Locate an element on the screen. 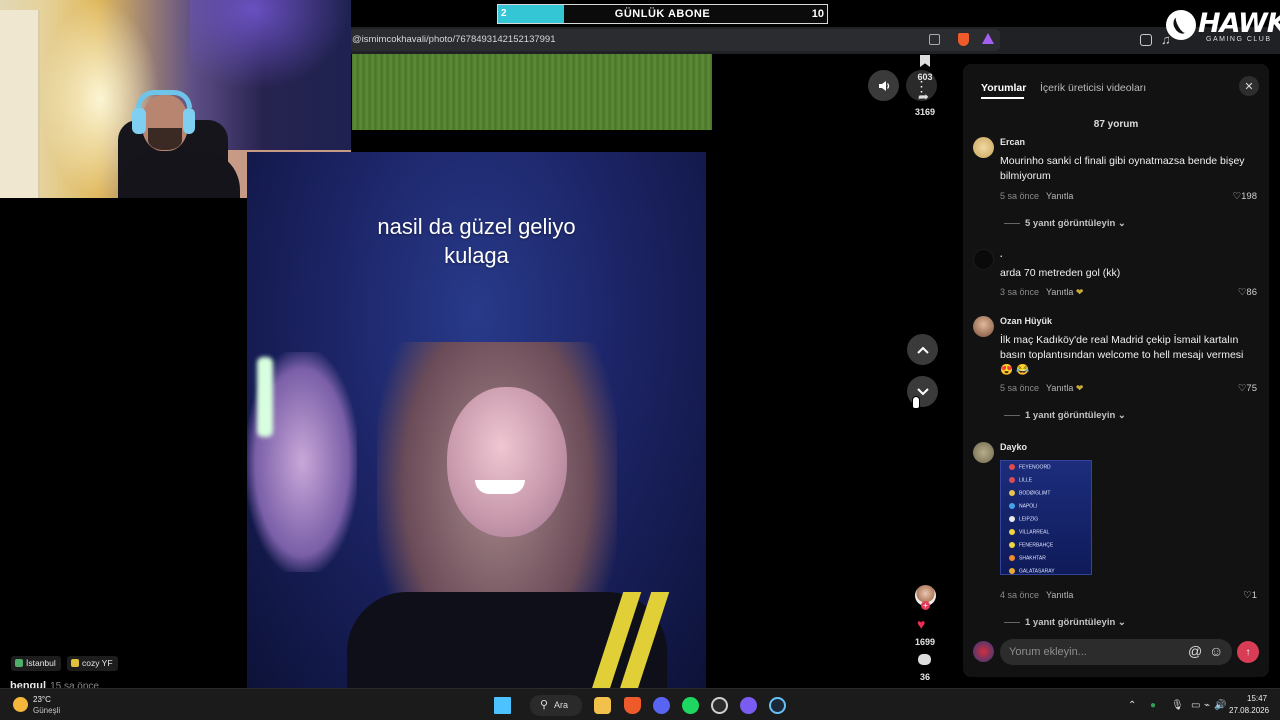 The height and width of the screenshot is (720, 1280). tray-app-icon: ● is located at coordinates (1153, 705).